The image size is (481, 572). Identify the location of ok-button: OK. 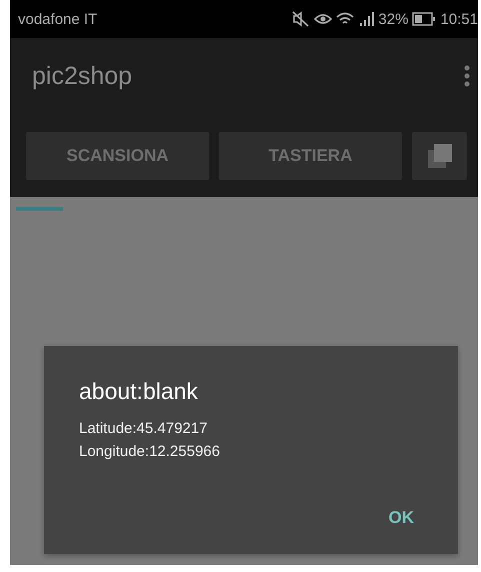
(401, 518).